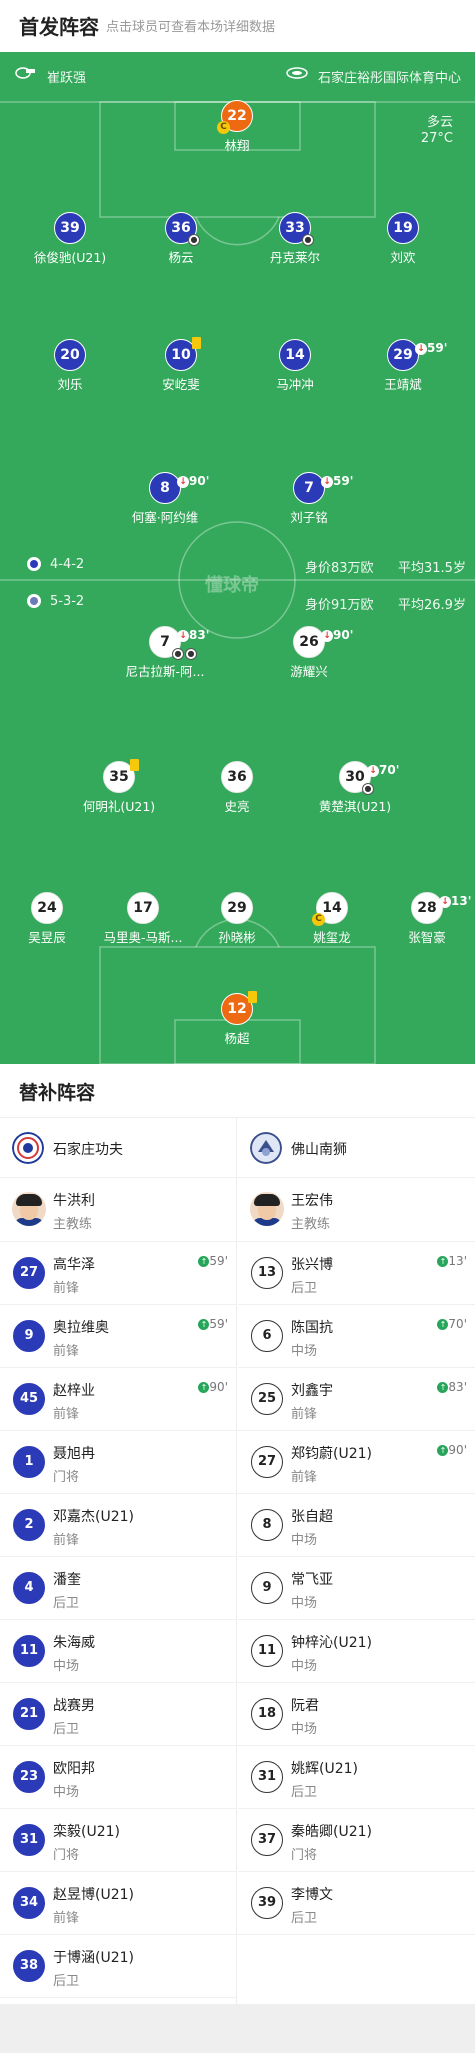  I want to click on sub-minute: 90', so click(343, 635).